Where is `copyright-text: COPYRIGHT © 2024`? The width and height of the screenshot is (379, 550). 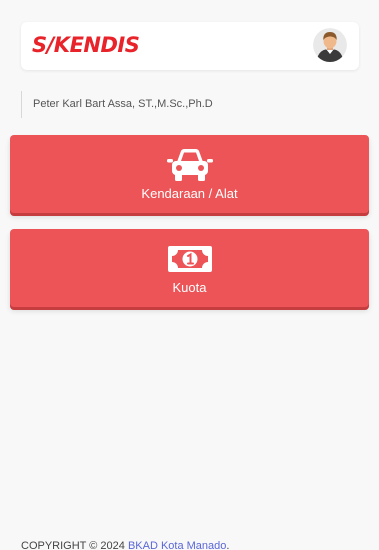 copyright-text: COPYRIGHT © 2024 is located at coordinates (74, 545).